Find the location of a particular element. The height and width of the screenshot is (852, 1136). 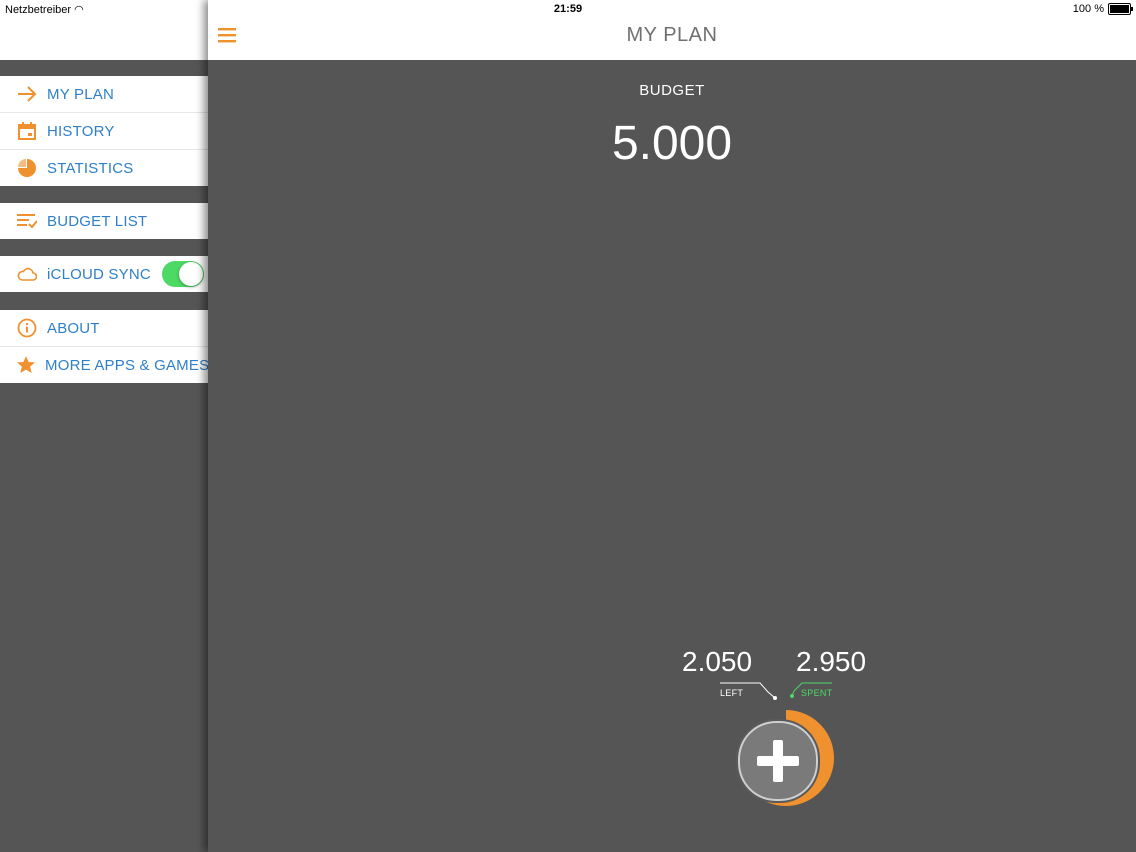

page-title: MY PLAN is located at coordinates (672, 35).